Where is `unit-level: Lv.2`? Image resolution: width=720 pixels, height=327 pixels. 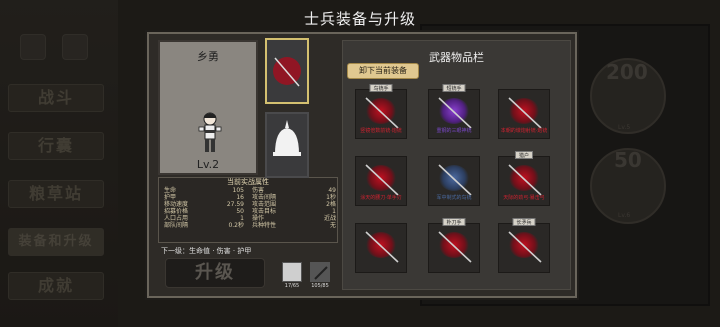 unit-level: Lv.2 is located at coordinates (208, 164).